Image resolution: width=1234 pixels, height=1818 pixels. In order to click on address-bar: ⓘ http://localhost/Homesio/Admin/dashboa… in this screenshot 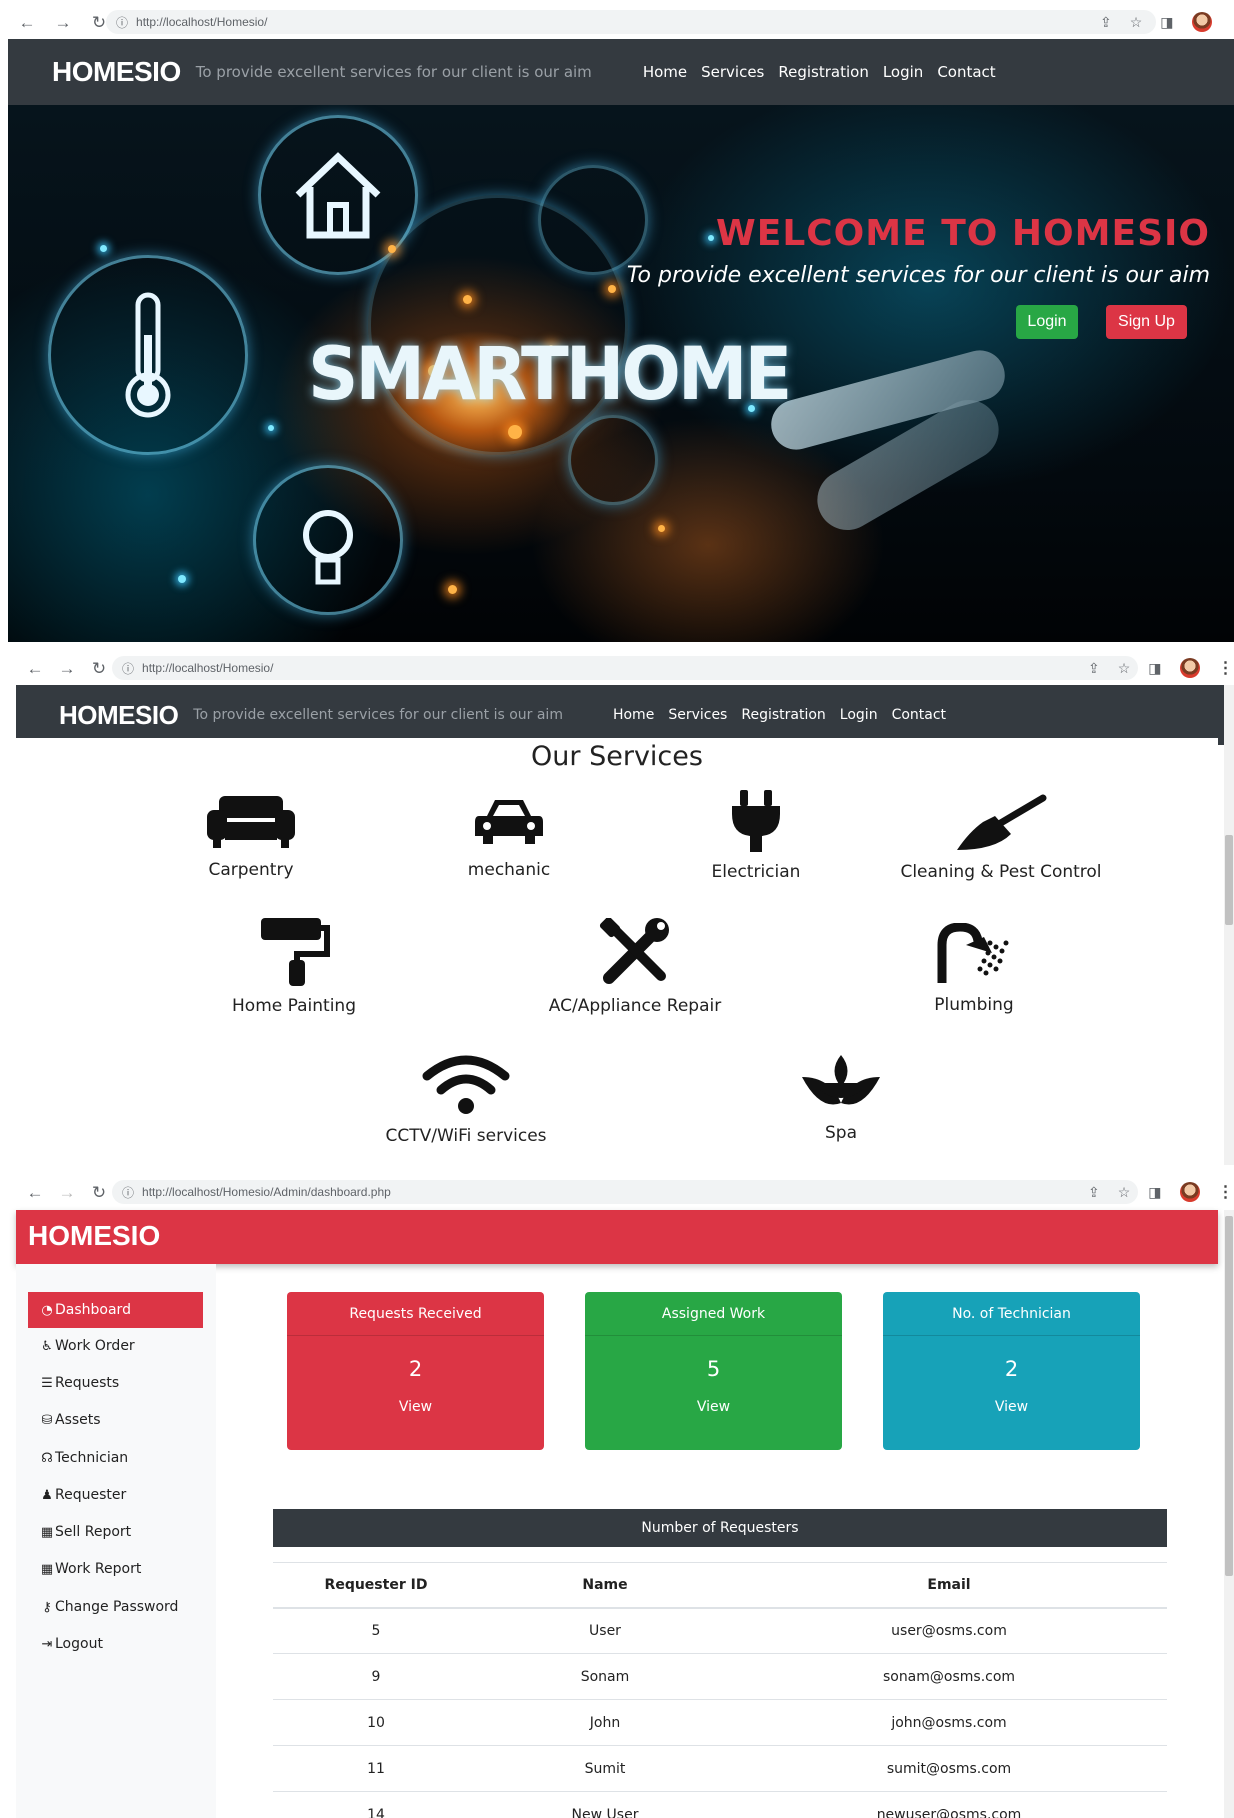, I will do `click(625, 1192)`.